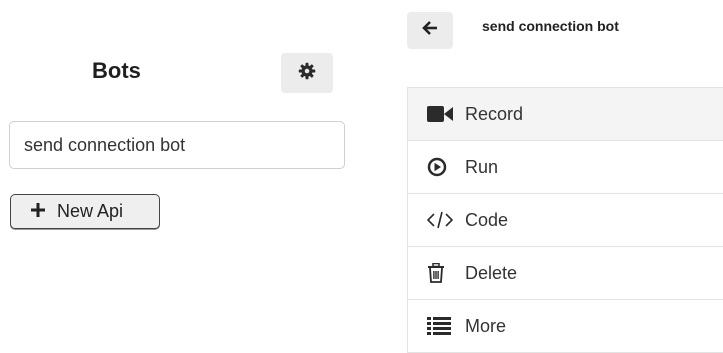 The height and width of the screenshot is (353, 723). What do you see at coordinates (565, 114) in the screenshot?
I see `menu-item-record: Record` at bounding box center [565, 114].